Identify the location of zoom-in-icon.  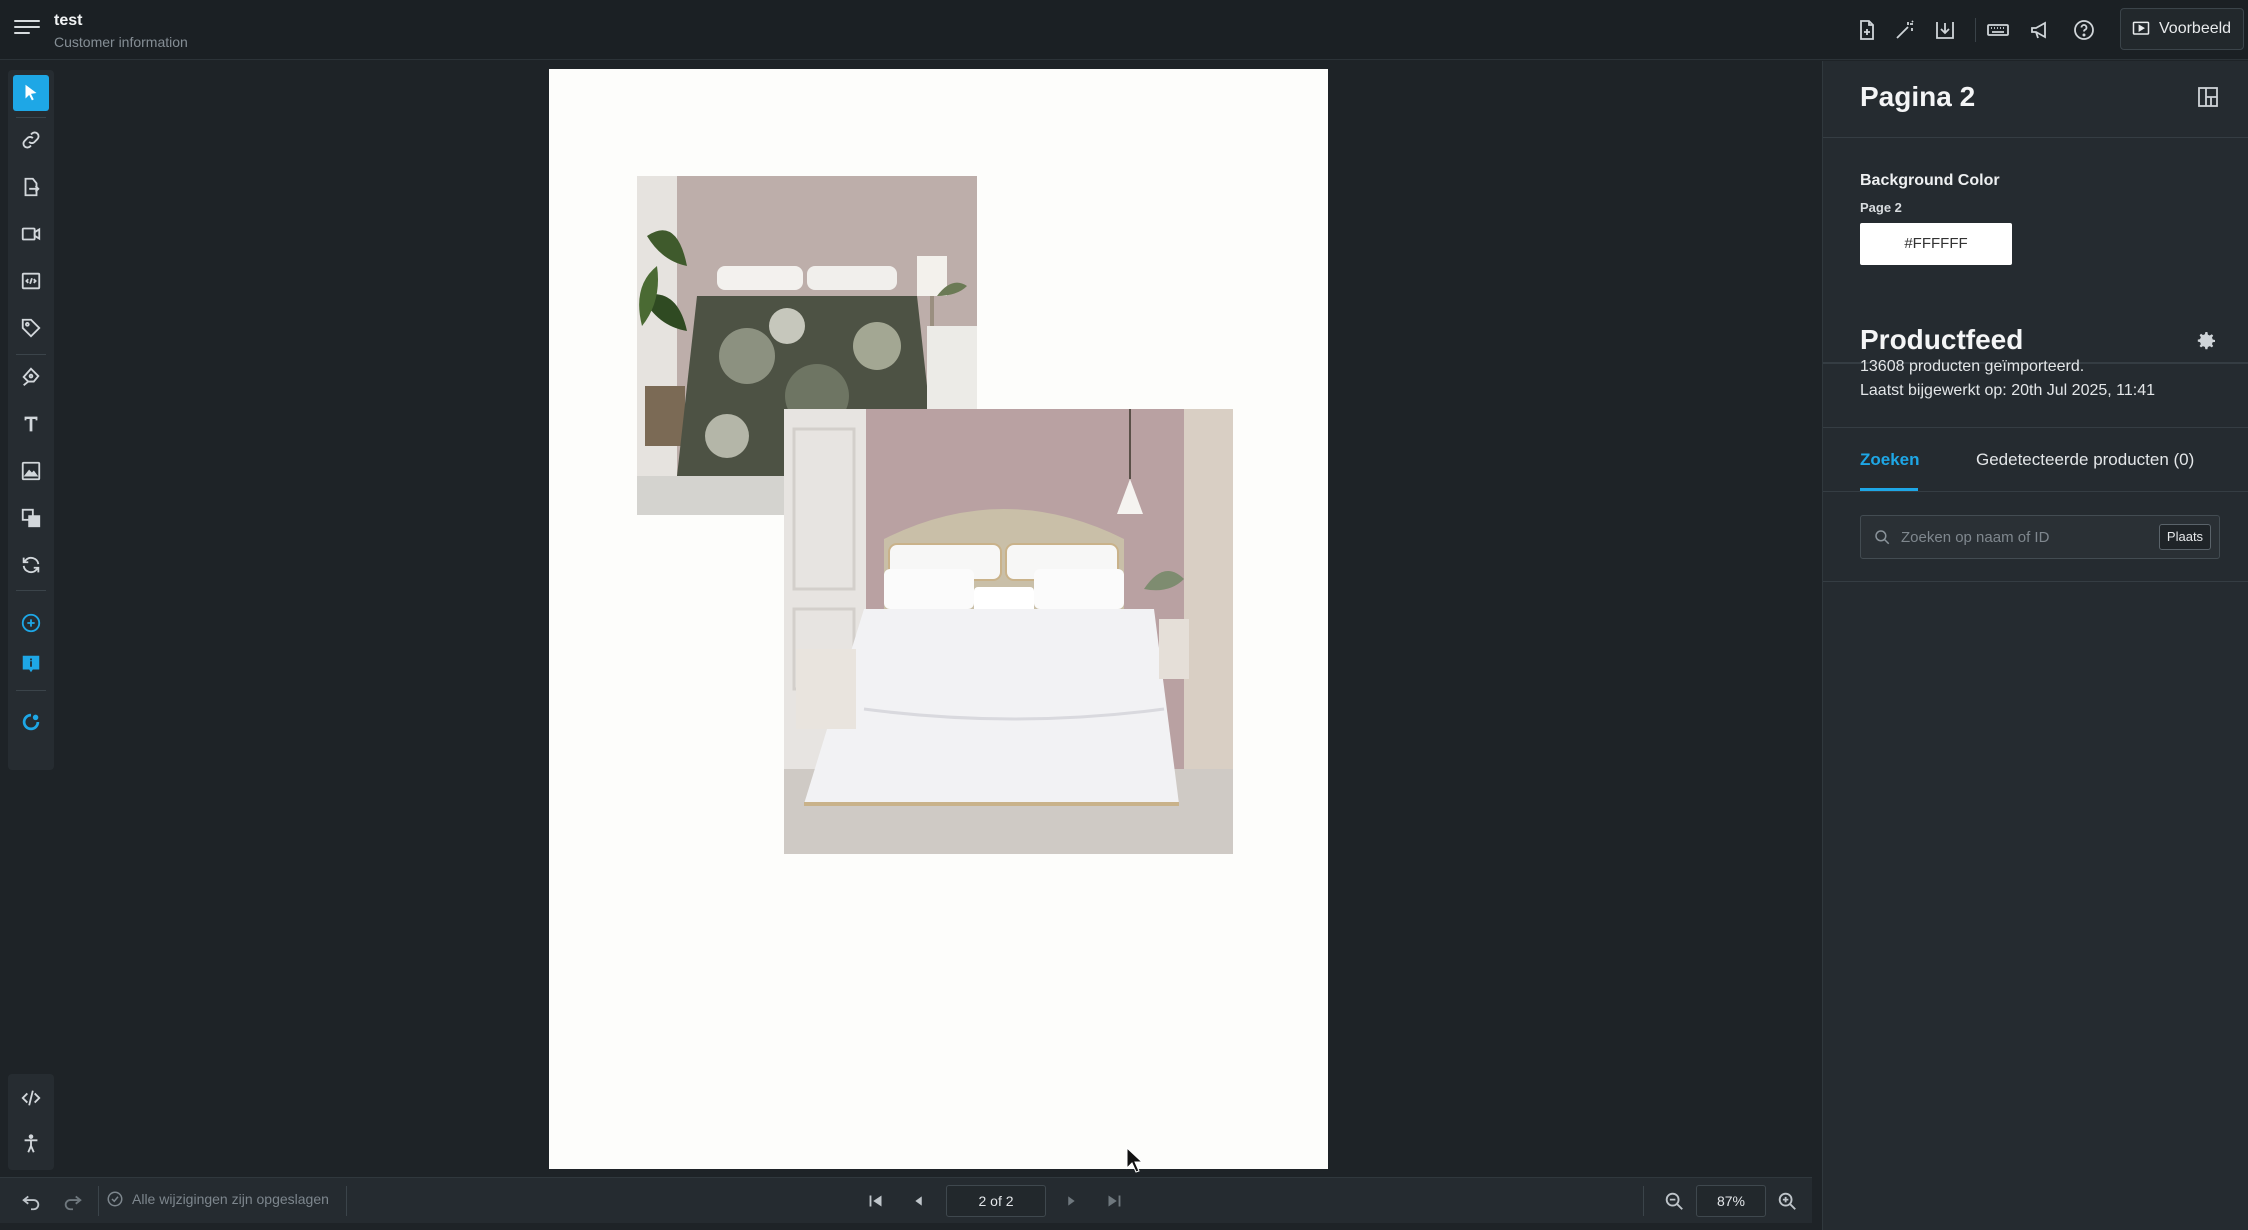
(1787, 1201).